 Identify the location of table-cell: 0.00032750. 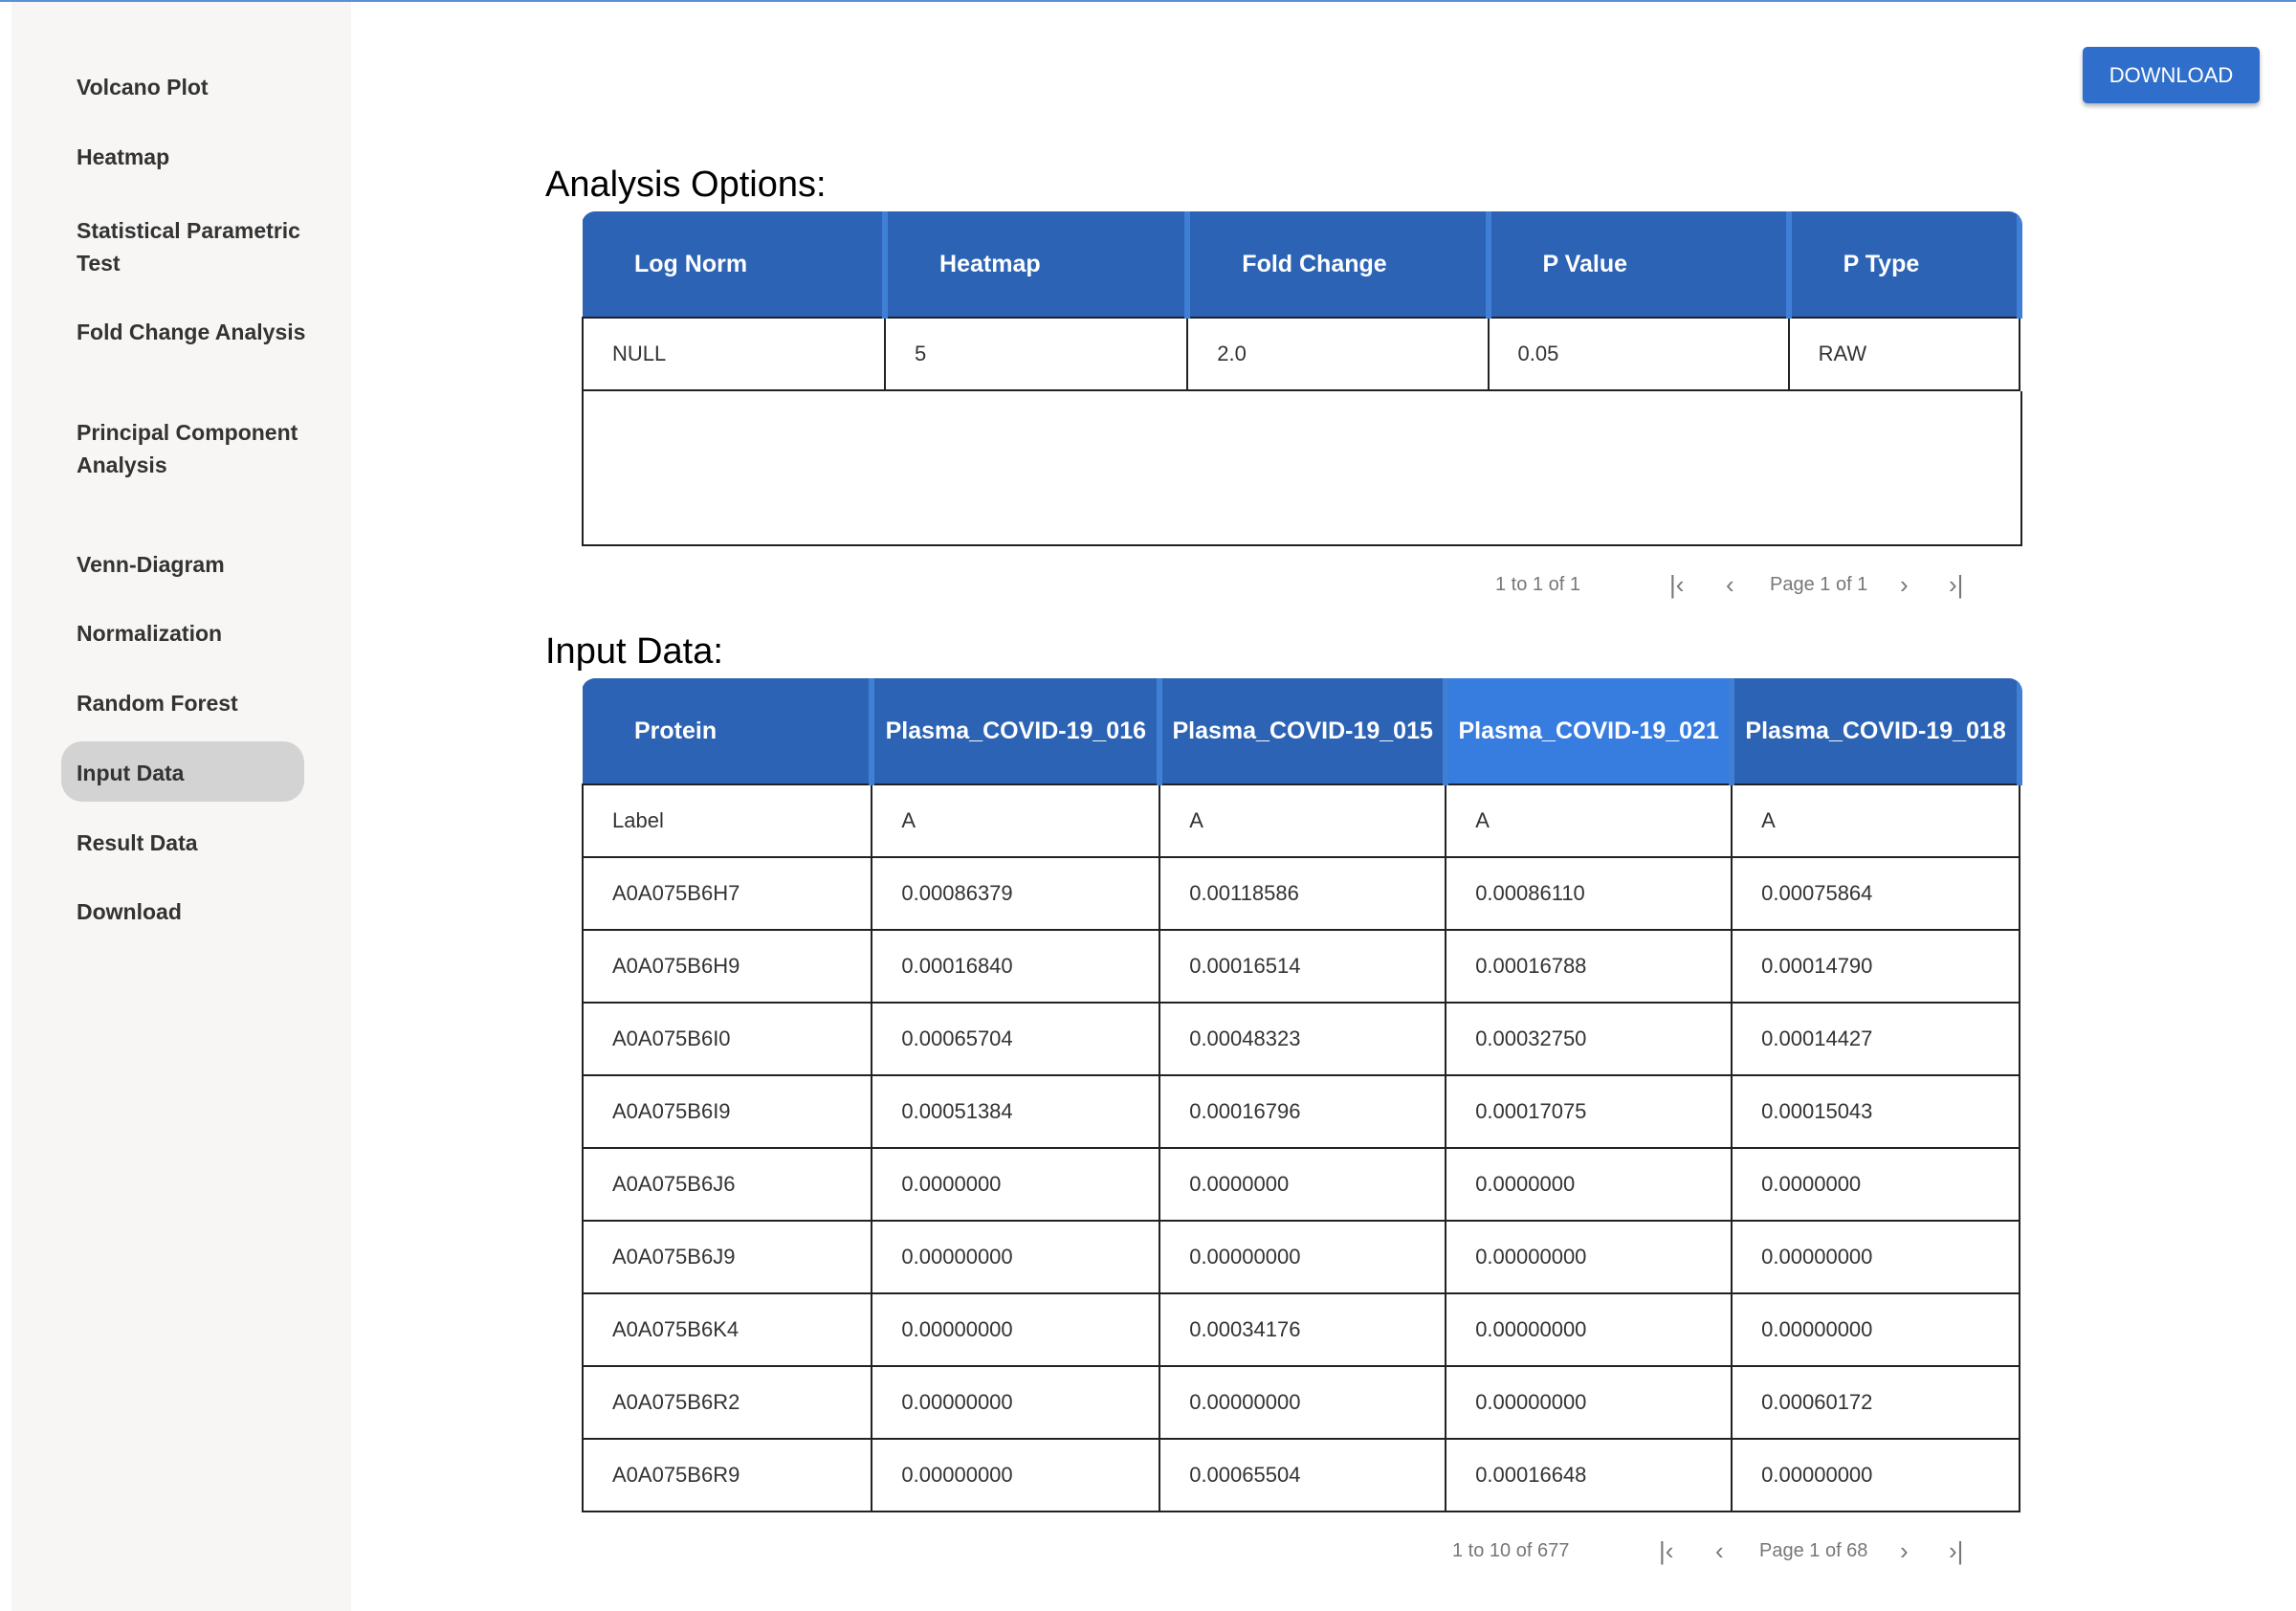
(1589, 1039).